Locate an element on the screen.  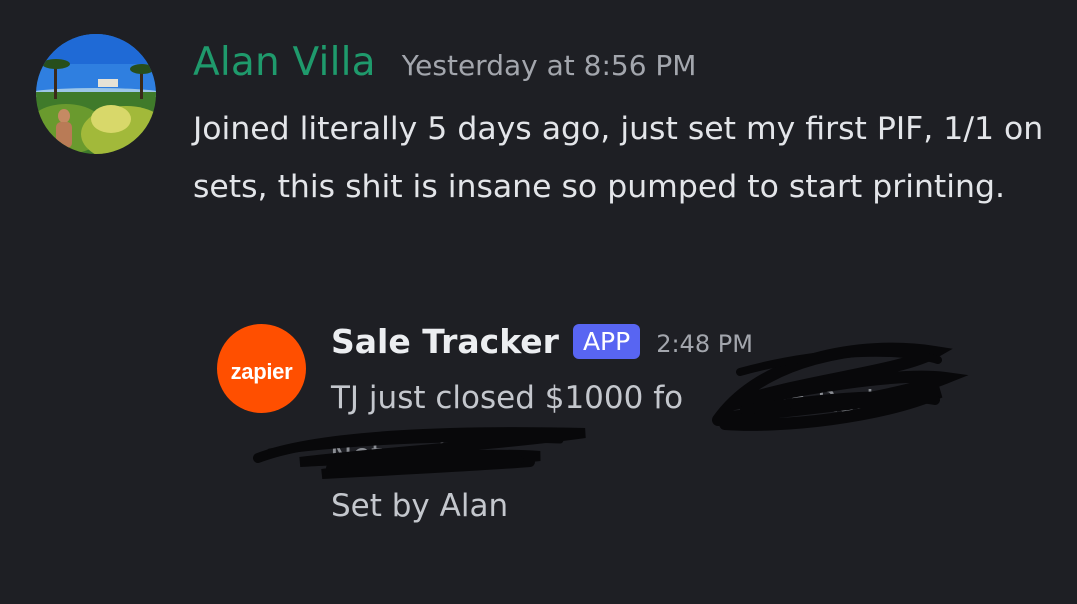
svg-text: Network] is located at coordinates (398, 455).